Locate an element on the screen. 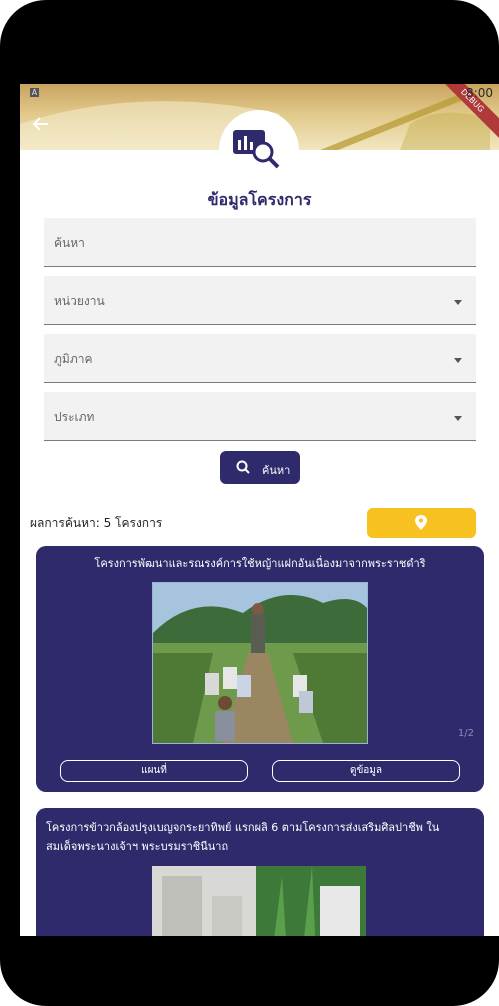  status-time: 8:00 is located at coordinates (479, 93).